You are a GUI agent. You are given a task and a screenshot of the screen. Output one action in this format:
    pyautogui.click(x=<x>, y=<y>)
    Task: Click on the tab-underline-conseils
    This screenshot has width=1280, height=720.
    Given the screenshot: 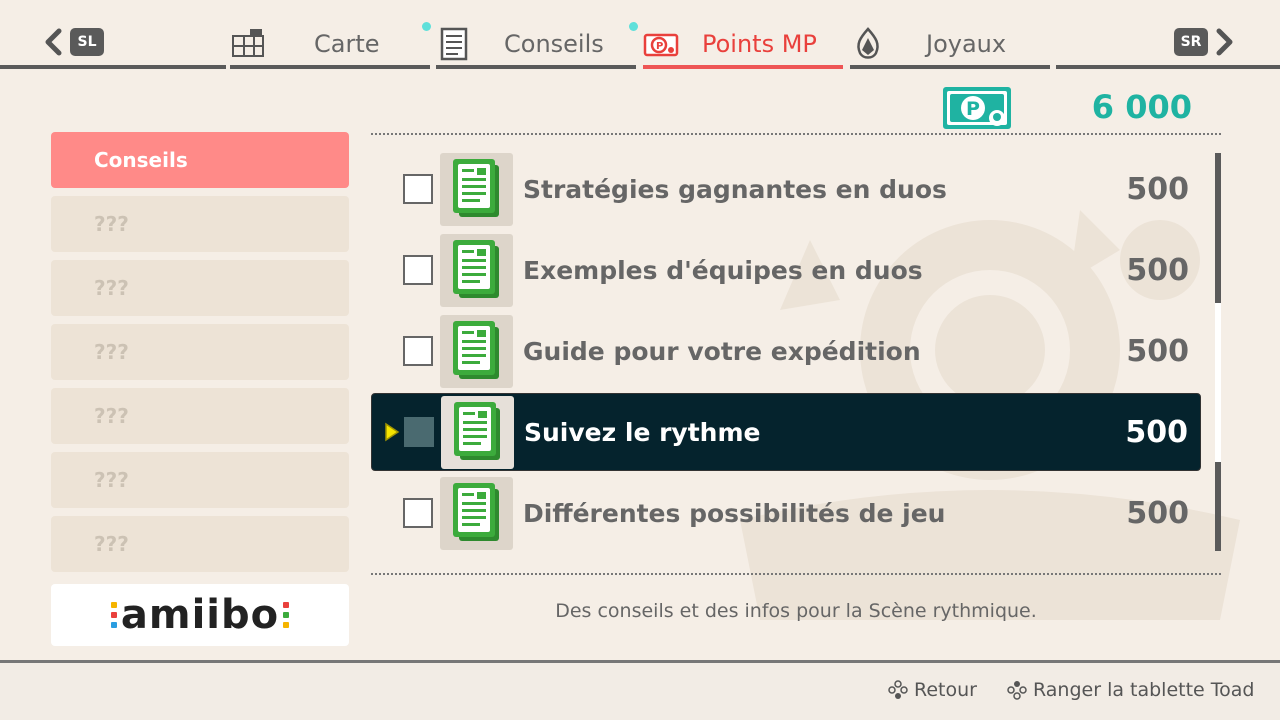 What is the action you would take?
    pyautogui.click(x=536, y=67)
    